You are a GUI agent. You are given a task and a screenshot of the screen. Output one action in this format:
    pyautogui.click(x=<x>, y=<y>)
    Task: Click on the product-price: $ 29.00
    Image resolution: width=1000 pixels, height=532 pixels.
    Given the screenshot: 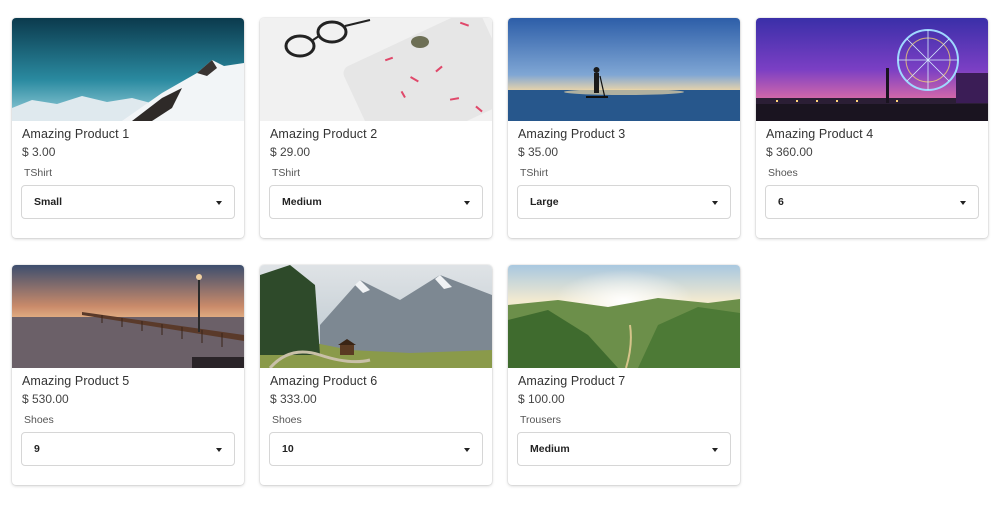 What is the action you would take?
    pyautogui.click(x=290, y=152)
    